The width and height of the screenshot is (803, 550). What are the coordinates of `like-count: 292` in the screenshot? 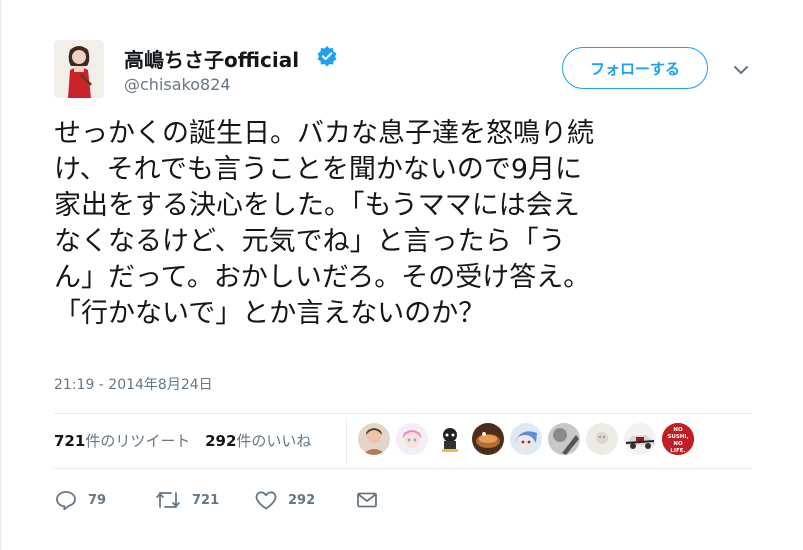 It's located at (302, 500).